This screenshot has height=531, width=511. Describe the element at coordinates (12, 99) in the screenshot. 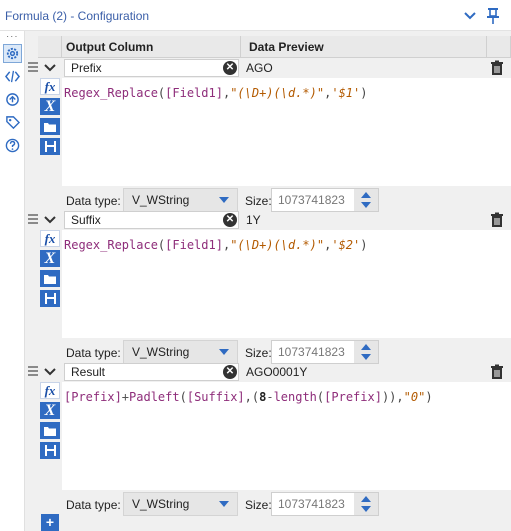

I see `cycle-icon` at that location.